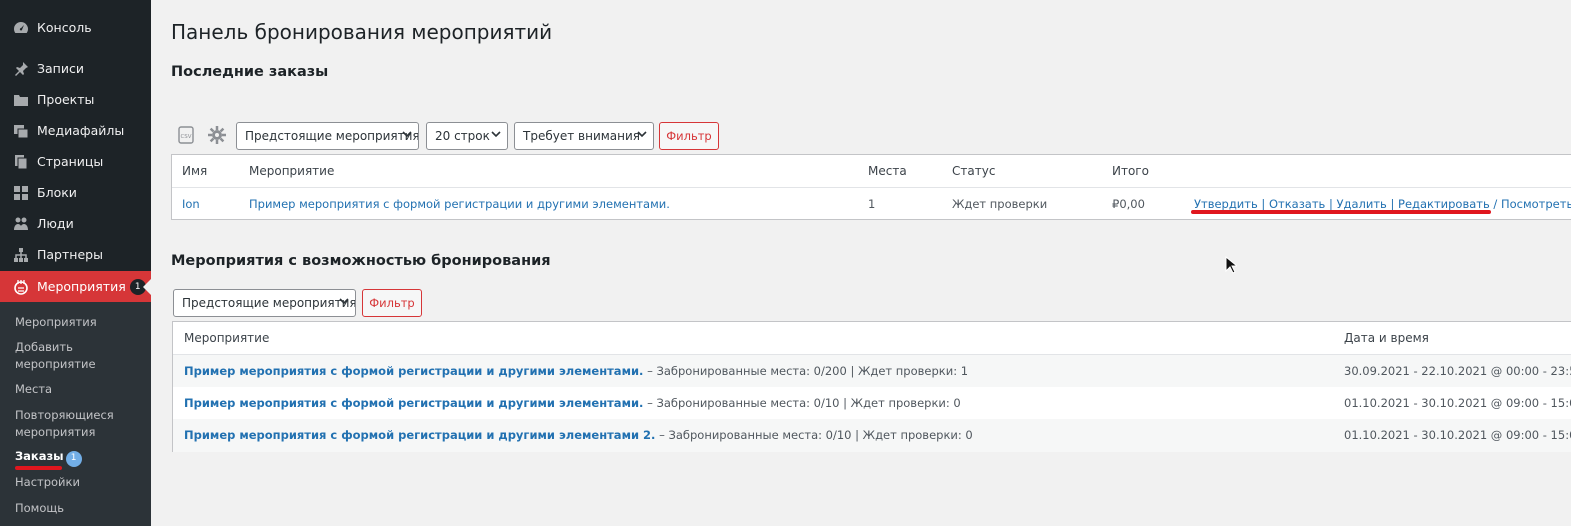 The image size is (1571, 526). I want to click on bookable-events-title: Мероприятия с возможностью бронирования, so click(361, 261).